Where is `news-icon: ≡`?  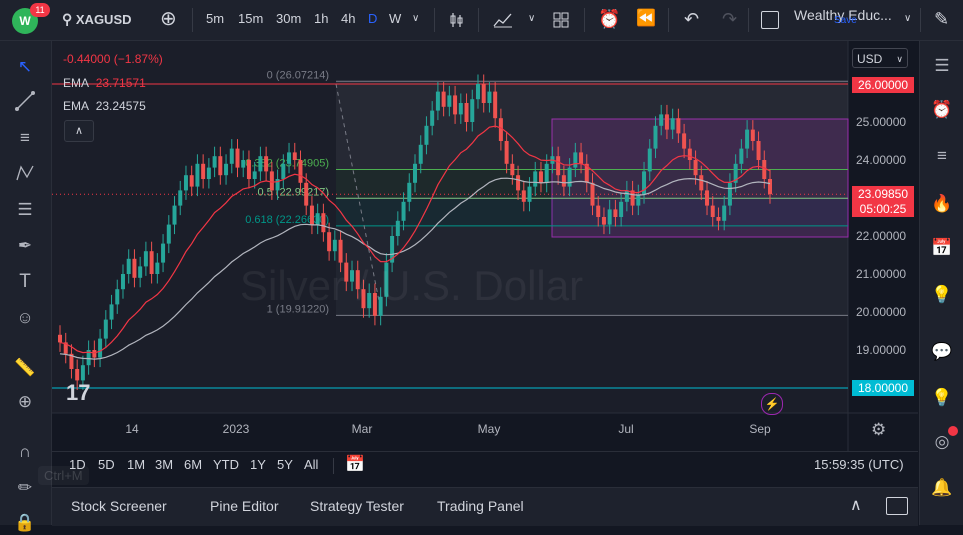
news-icon: ≡ is located at coordinates (942, 156).